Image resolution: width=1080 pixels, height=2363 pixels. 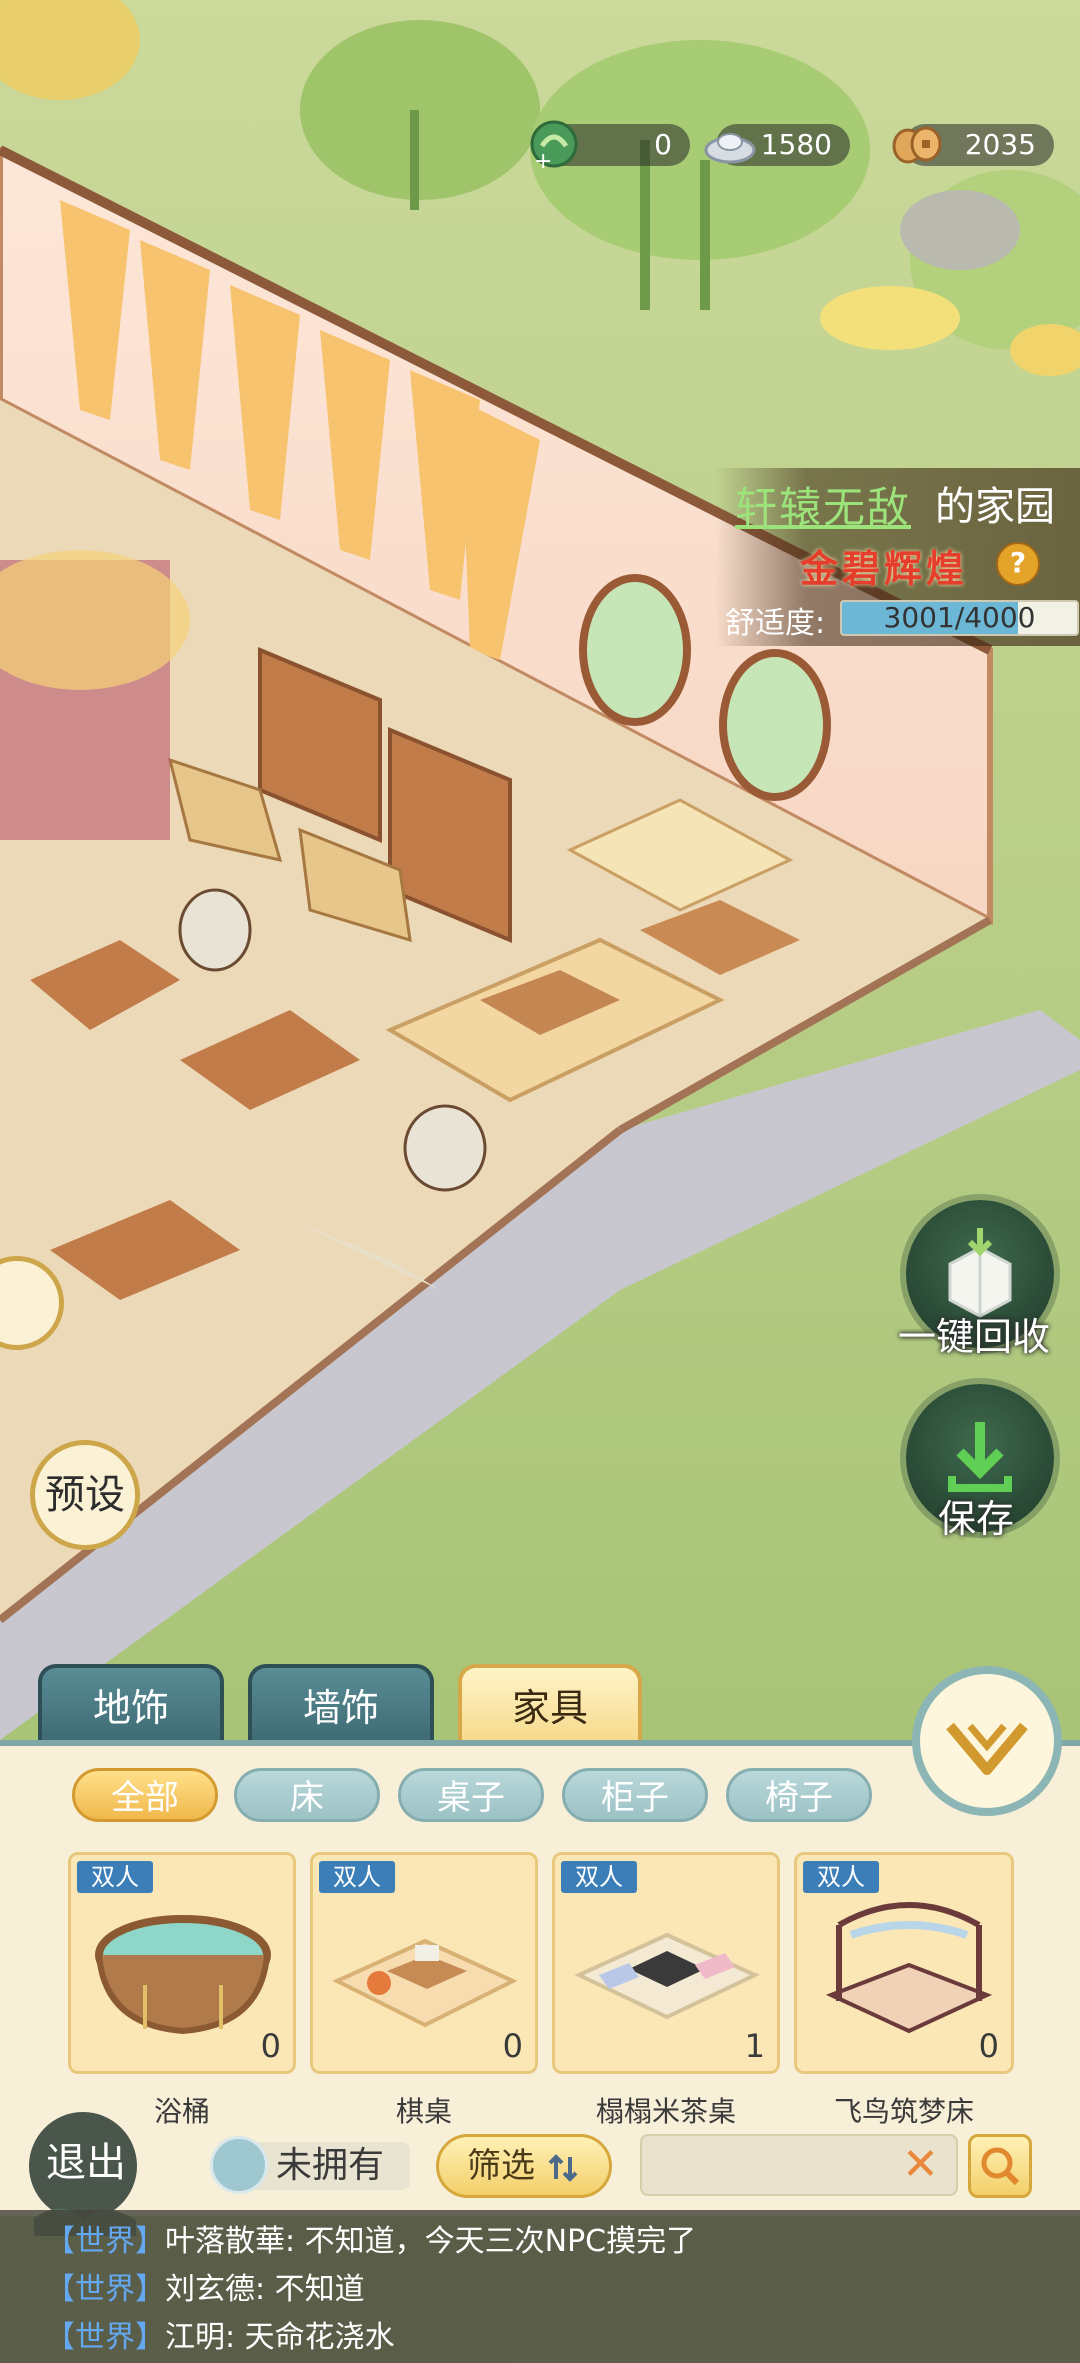 I want to click on recycle-all-label: 一键回收, so click(x=974, y=1337).